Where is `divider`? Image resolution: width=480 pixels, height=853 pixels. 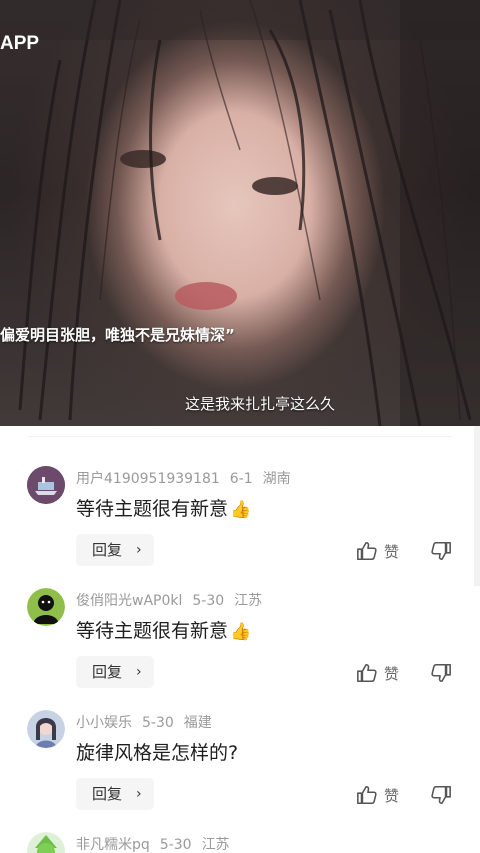 divider is located at coordinates (240, 436).